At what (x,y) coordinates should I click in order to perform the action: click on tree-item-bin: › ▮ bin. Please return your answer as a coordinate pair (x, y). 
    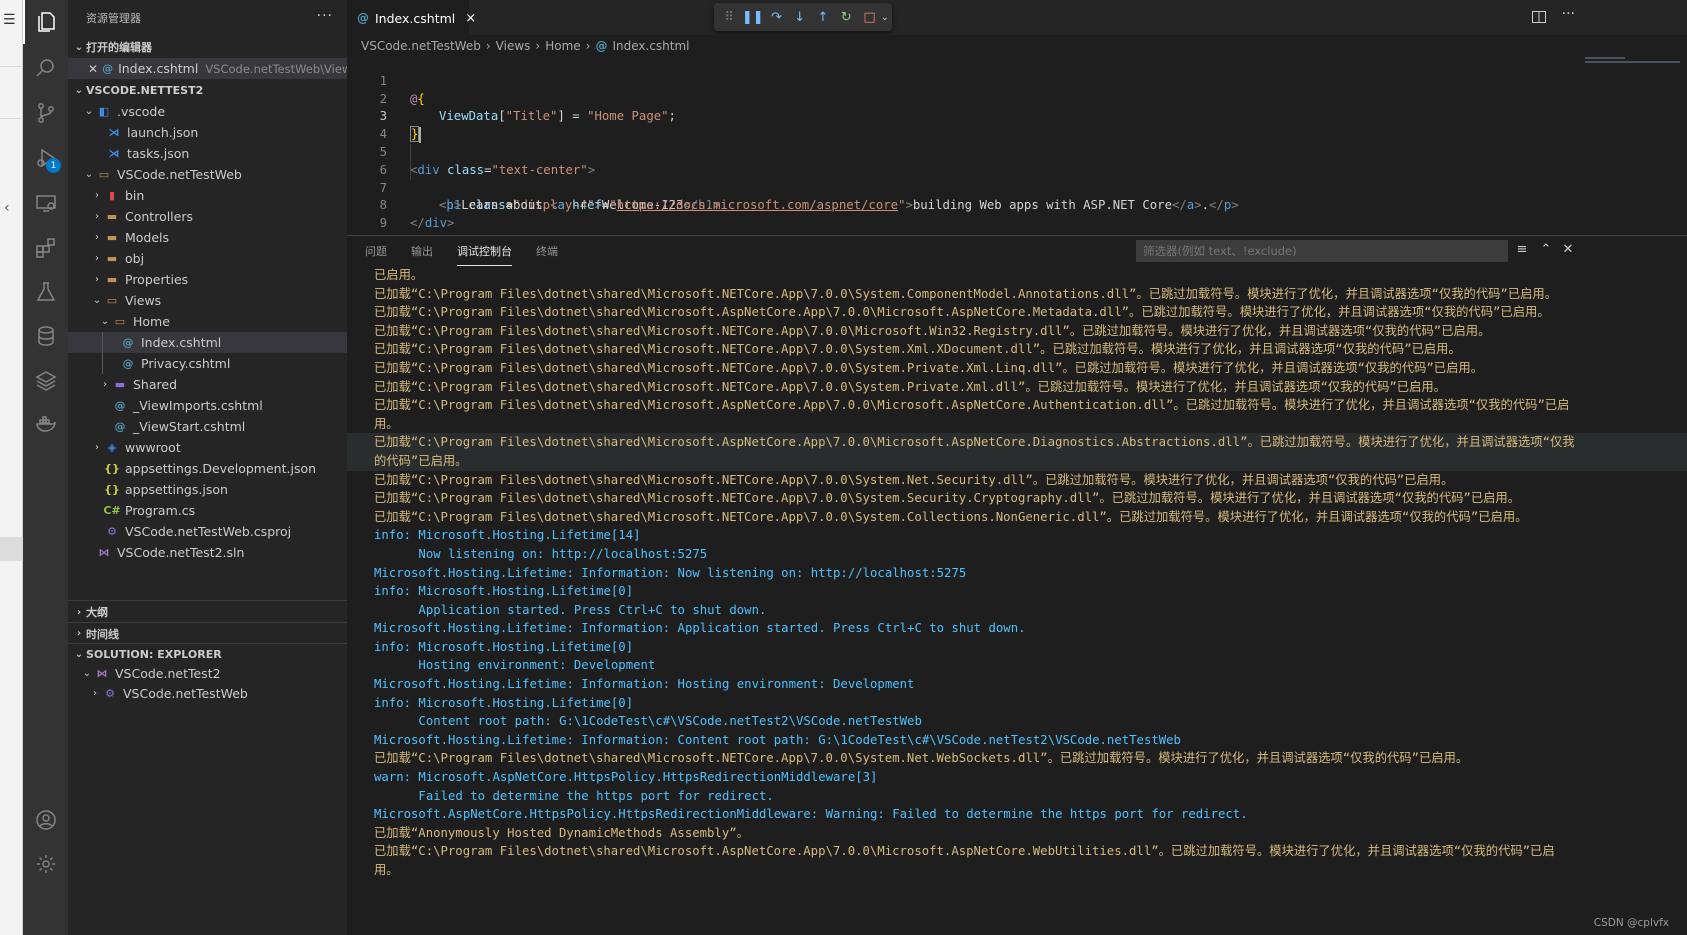
    Looking at the image, I should click on (207, 195).